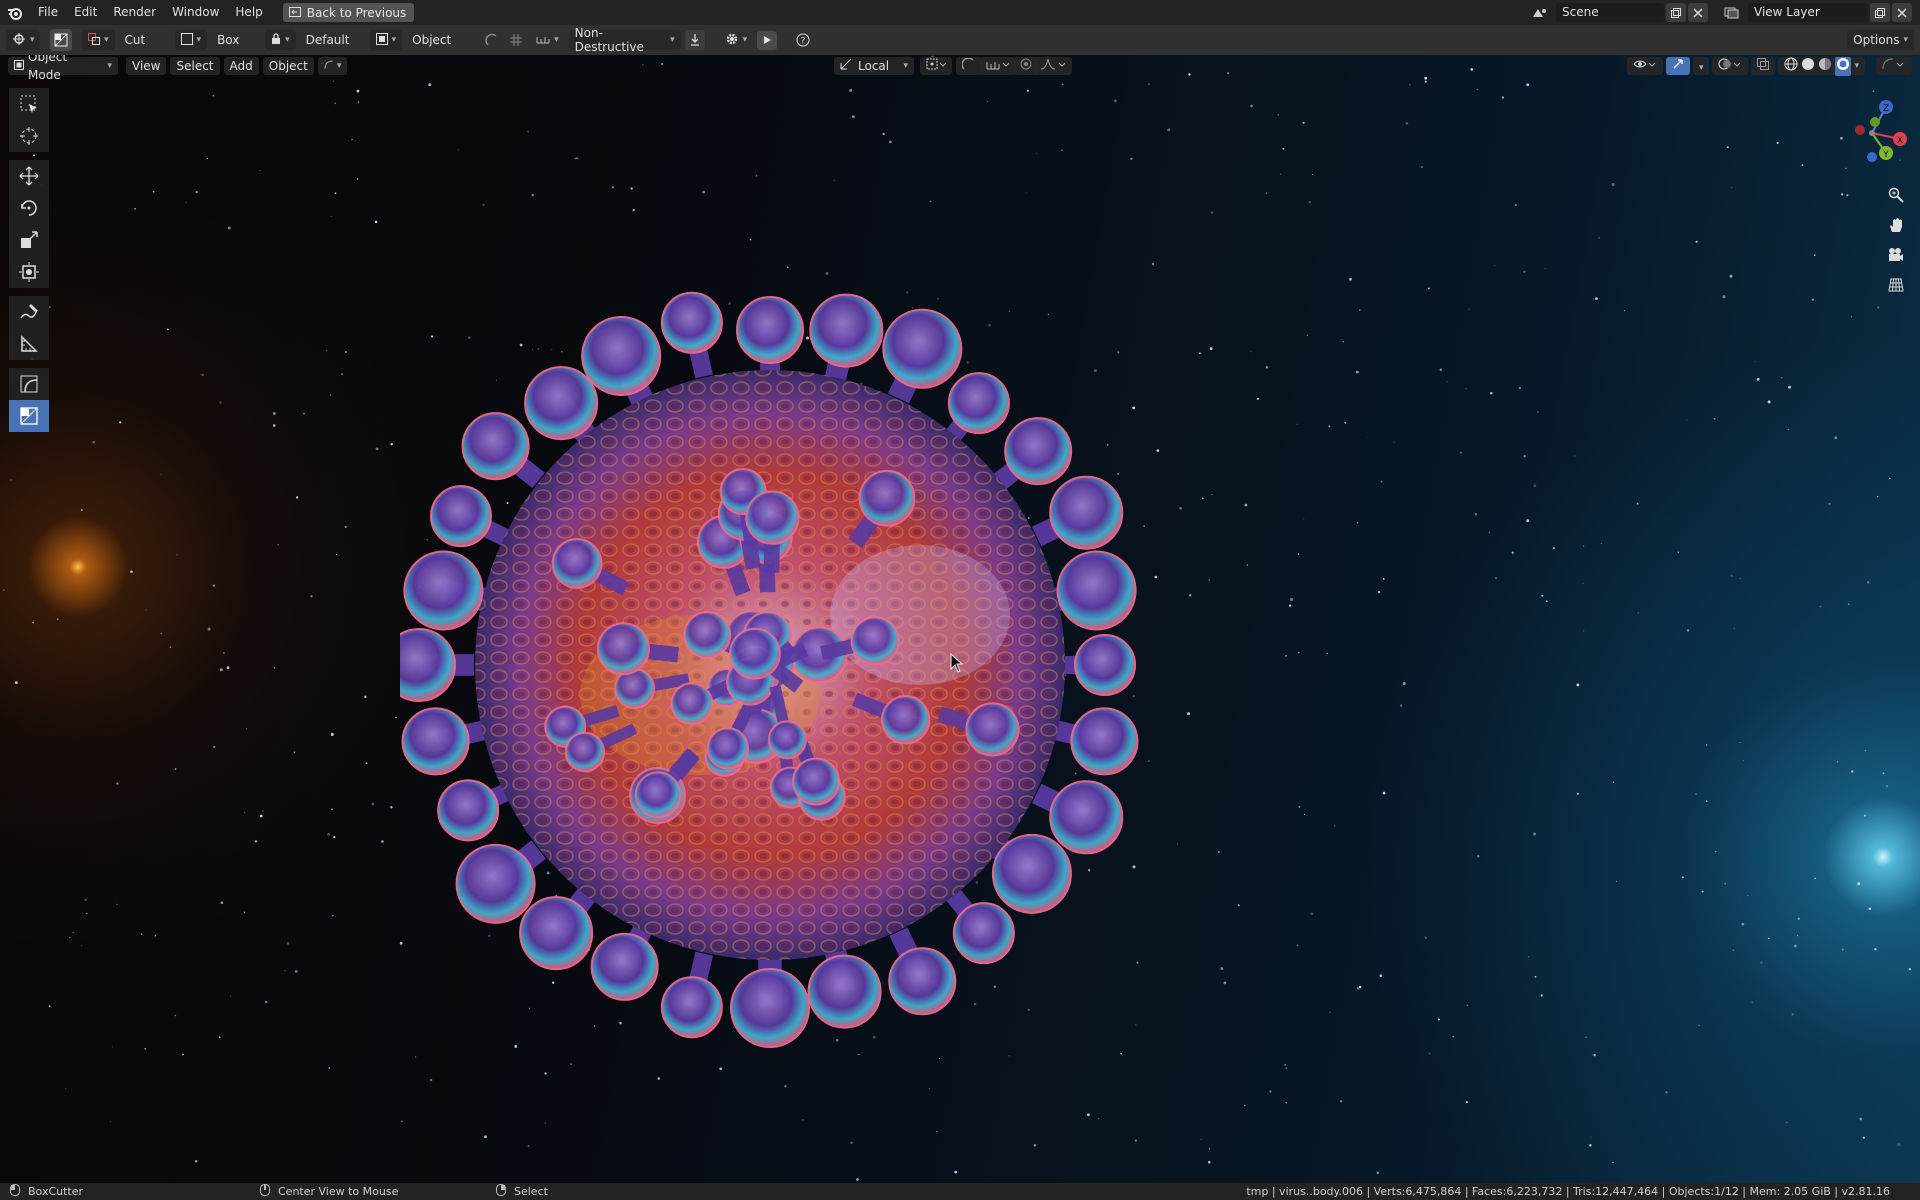 Image resolution: width=1920 pixels, height=1200 pixels. Describe the element at coordinates (707, 635) in the screenshot. I see `spike-head` at that location.